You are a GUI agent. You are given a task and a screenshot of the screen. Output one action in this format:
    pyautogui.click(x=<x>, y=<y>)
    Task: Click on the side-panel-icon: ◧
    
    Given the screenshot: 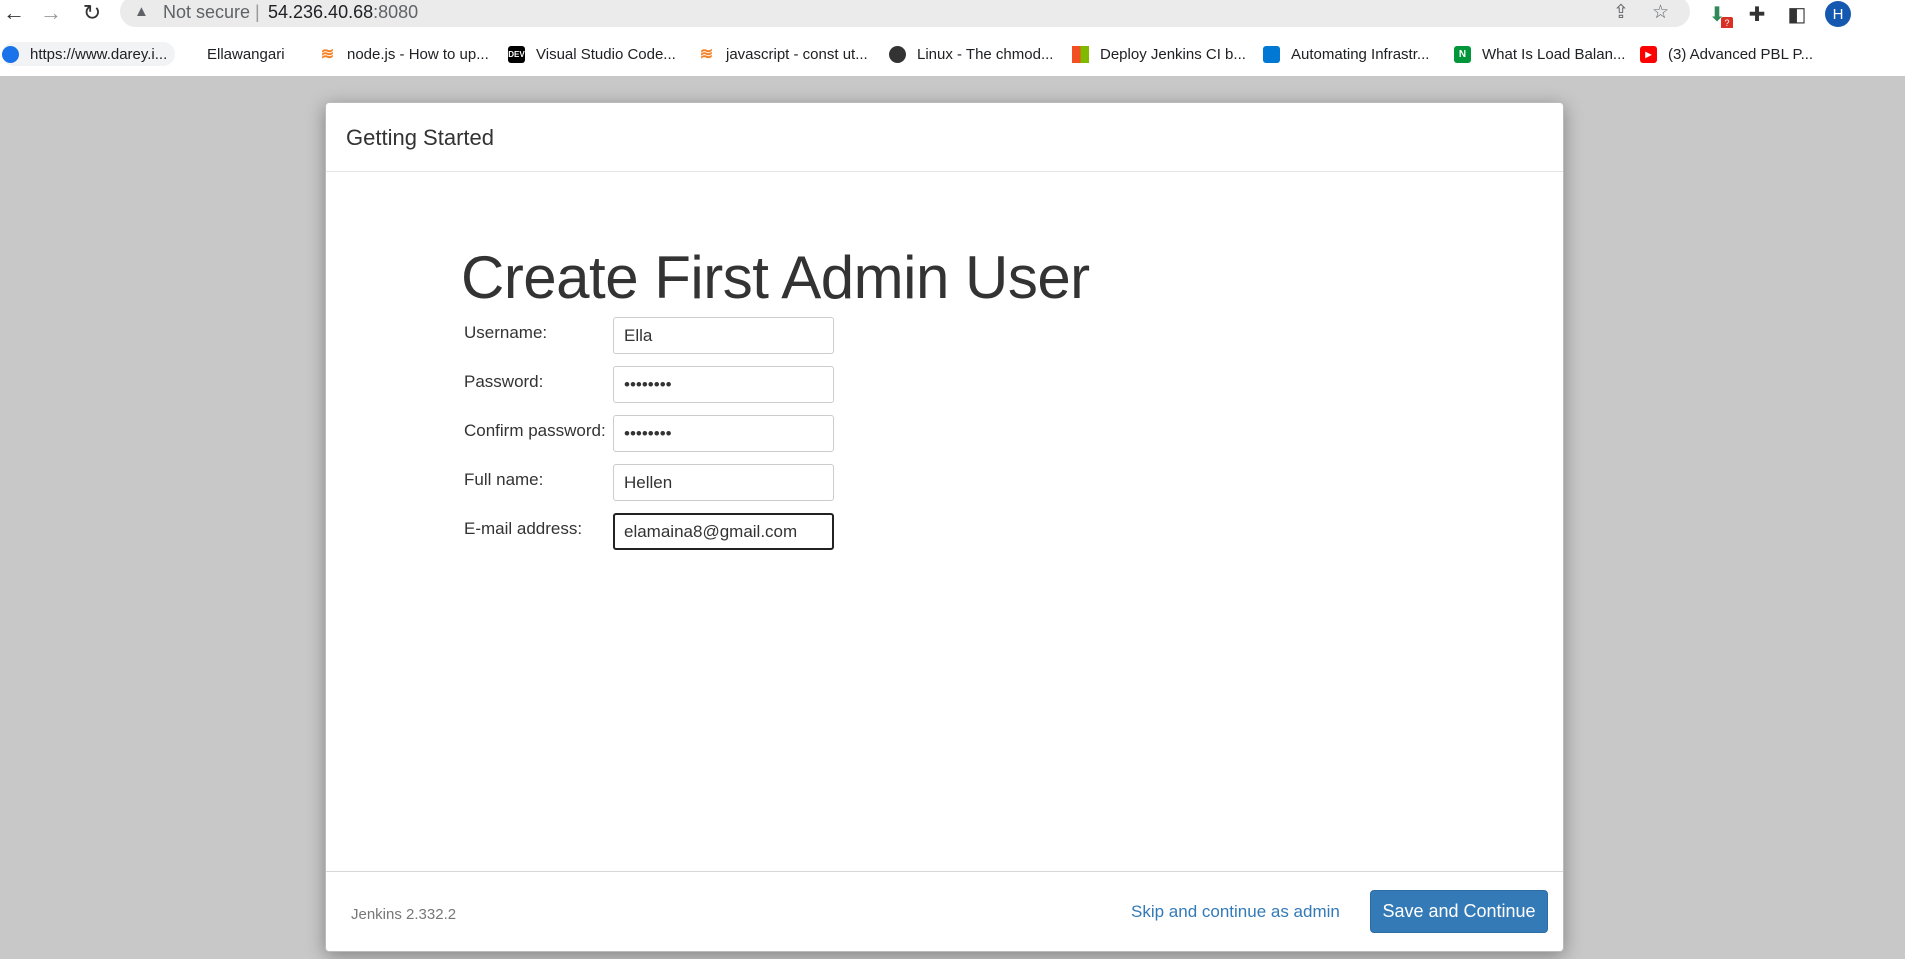 What is the action you would take?
    pyautogui.click(x=1797, y=14)
    